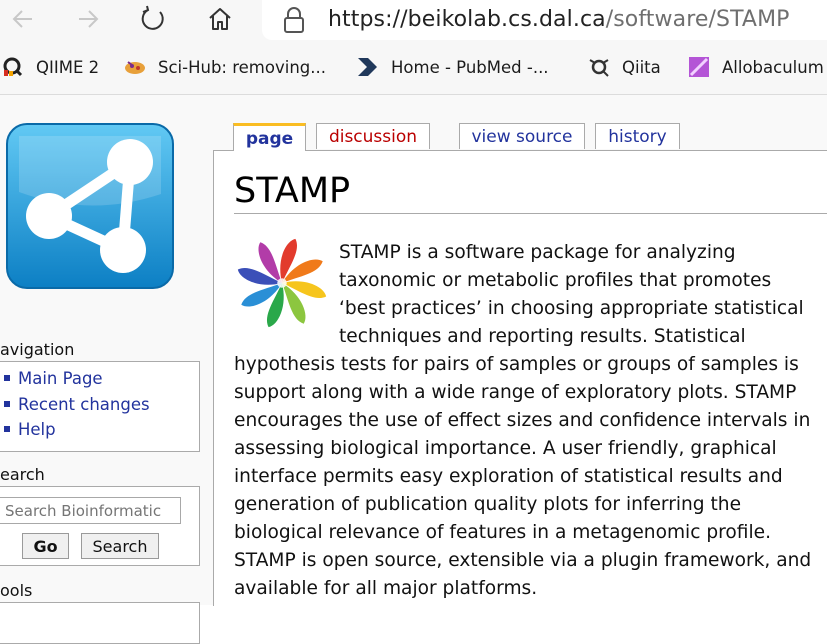 This screenshot has width=827, height=644. Describe the element at coordinates (530, 213) in the screenshot. I see `heading-divider` at that location.